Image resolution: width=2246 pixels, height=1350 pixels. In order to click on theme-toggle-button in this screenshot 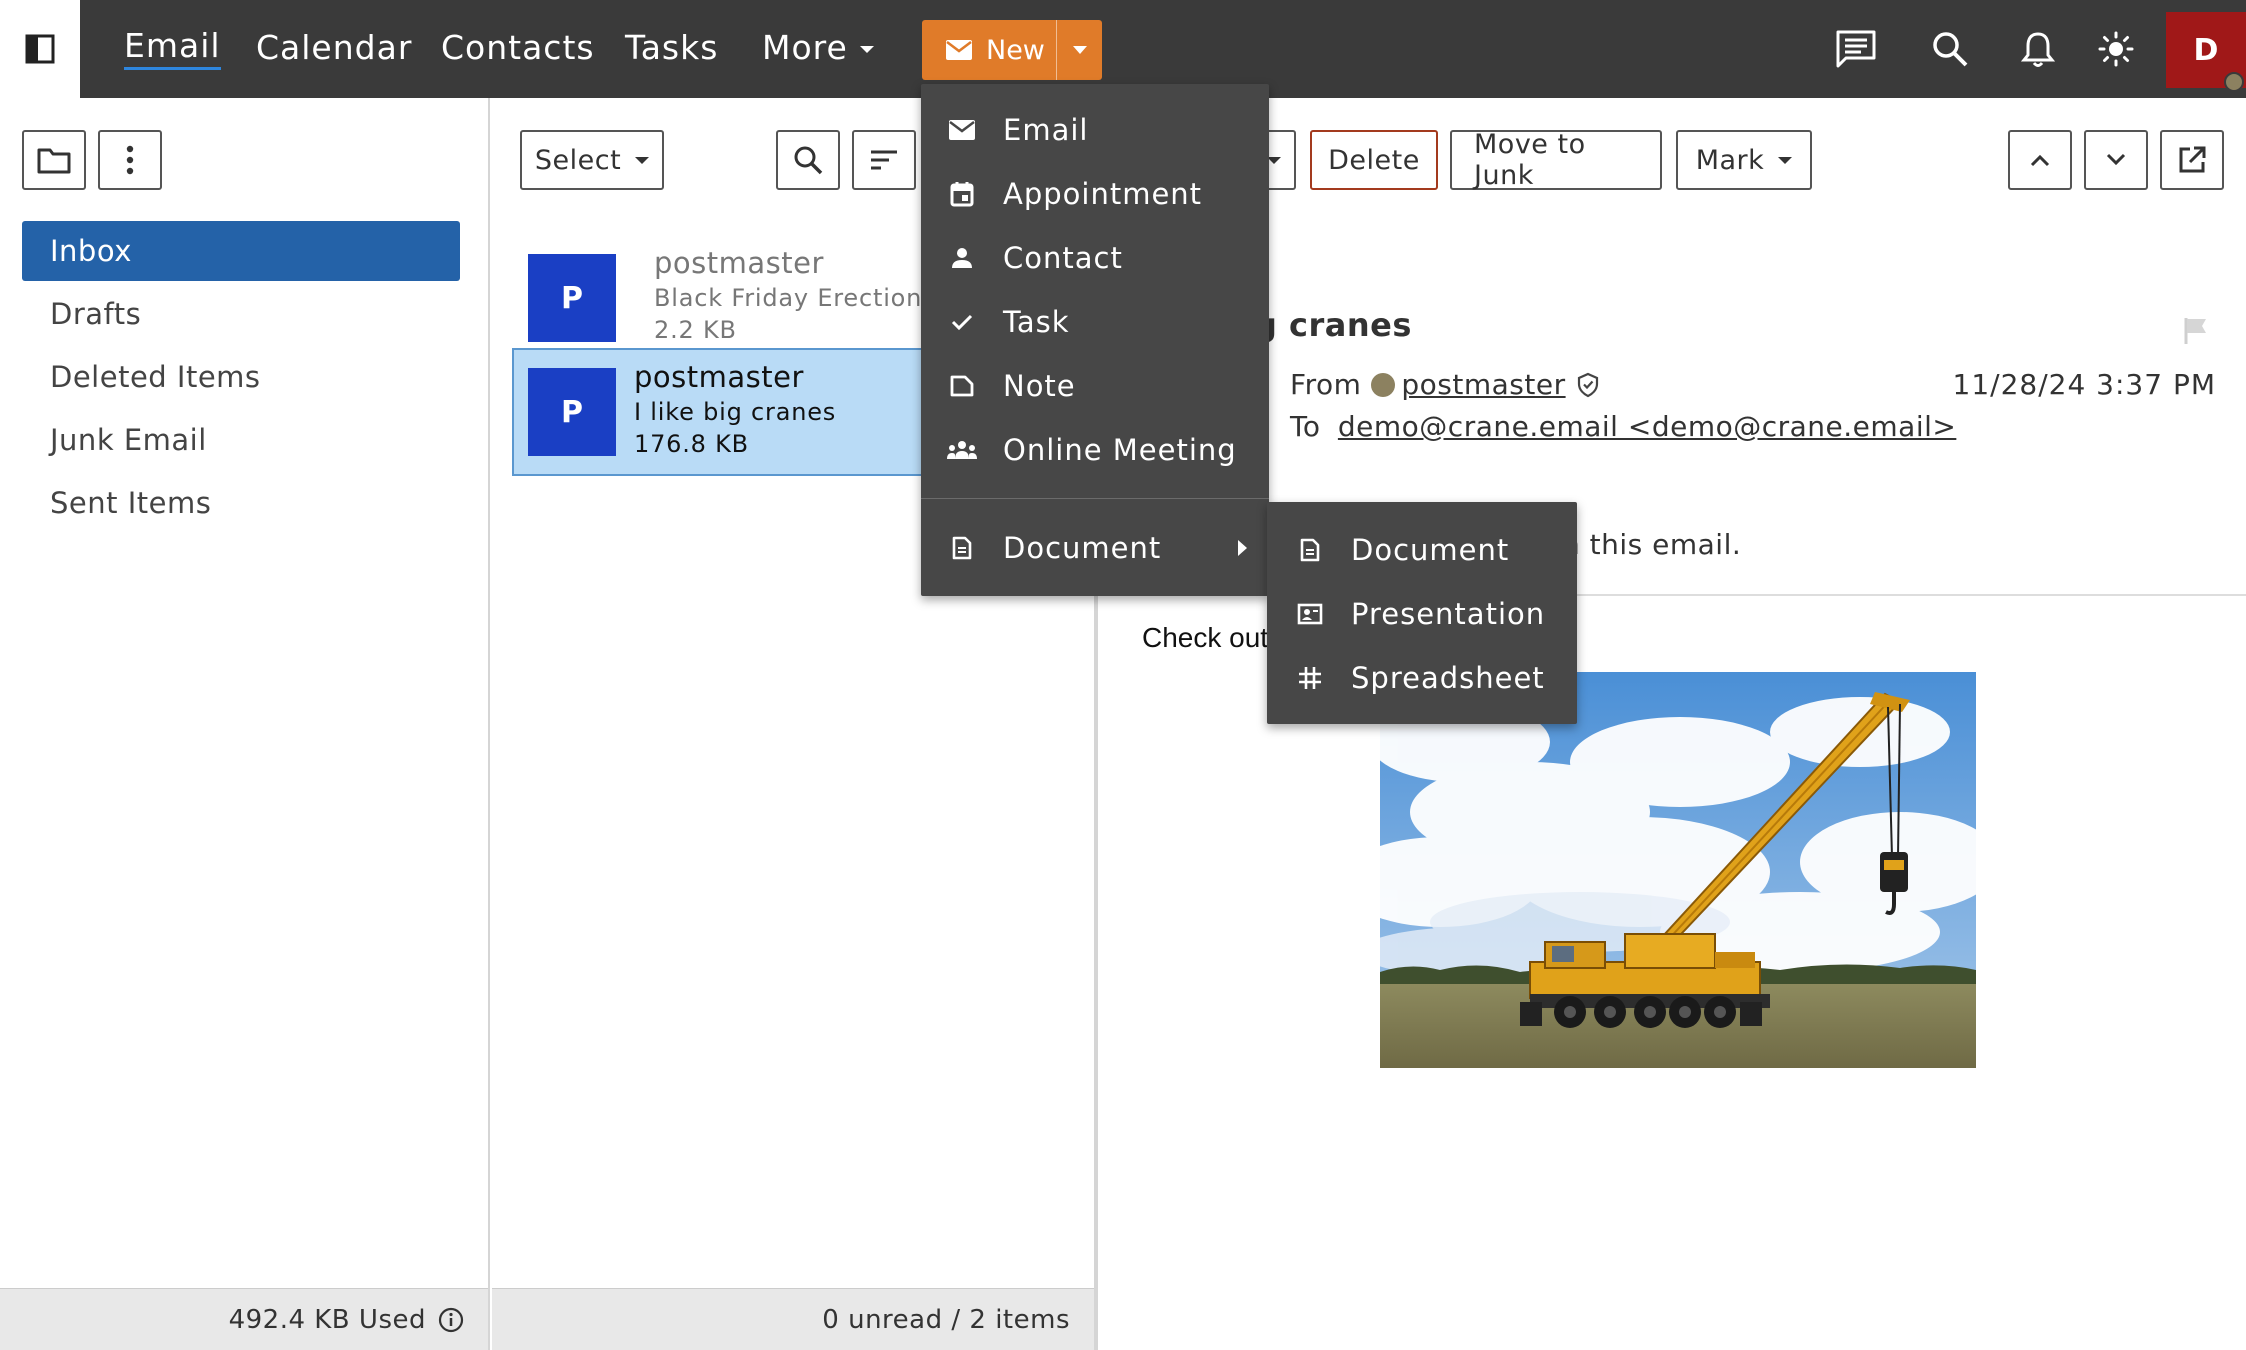, I will do `click(2116, 49)`.